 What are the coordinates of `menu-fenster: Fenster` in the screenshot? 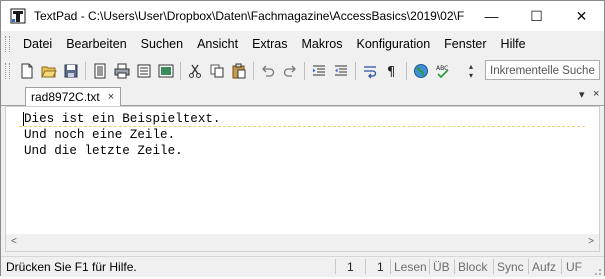 It's located at (465, 44).